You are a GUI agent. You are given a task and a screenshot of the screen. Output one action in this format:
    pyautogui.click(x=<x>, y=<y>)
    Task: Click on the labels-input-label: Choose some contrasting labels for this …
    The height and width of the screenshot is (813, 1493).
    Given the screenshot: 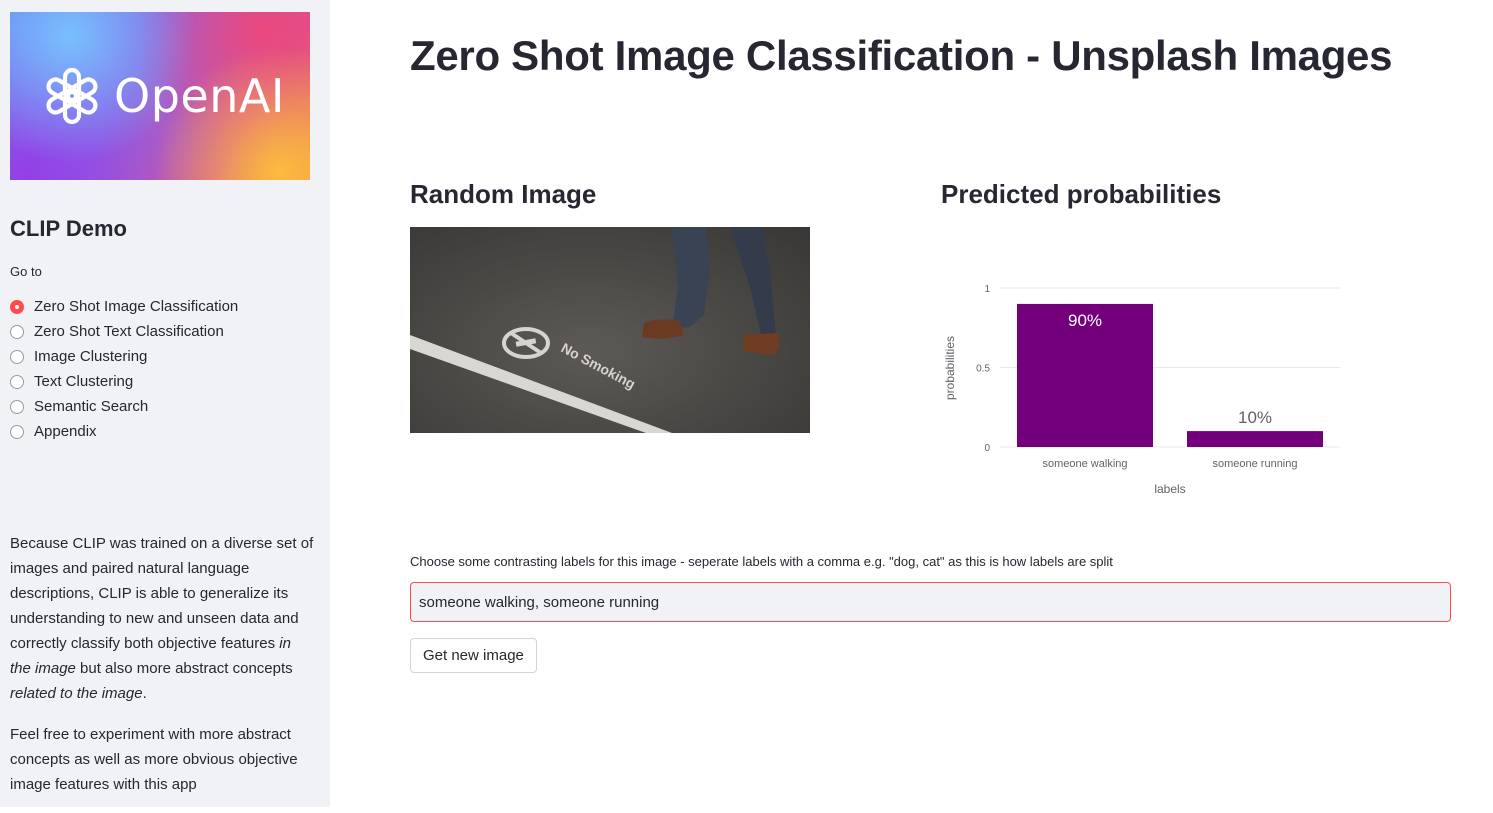 What is the action you would take?
    pyautogui.click(x=761, y=561)
    